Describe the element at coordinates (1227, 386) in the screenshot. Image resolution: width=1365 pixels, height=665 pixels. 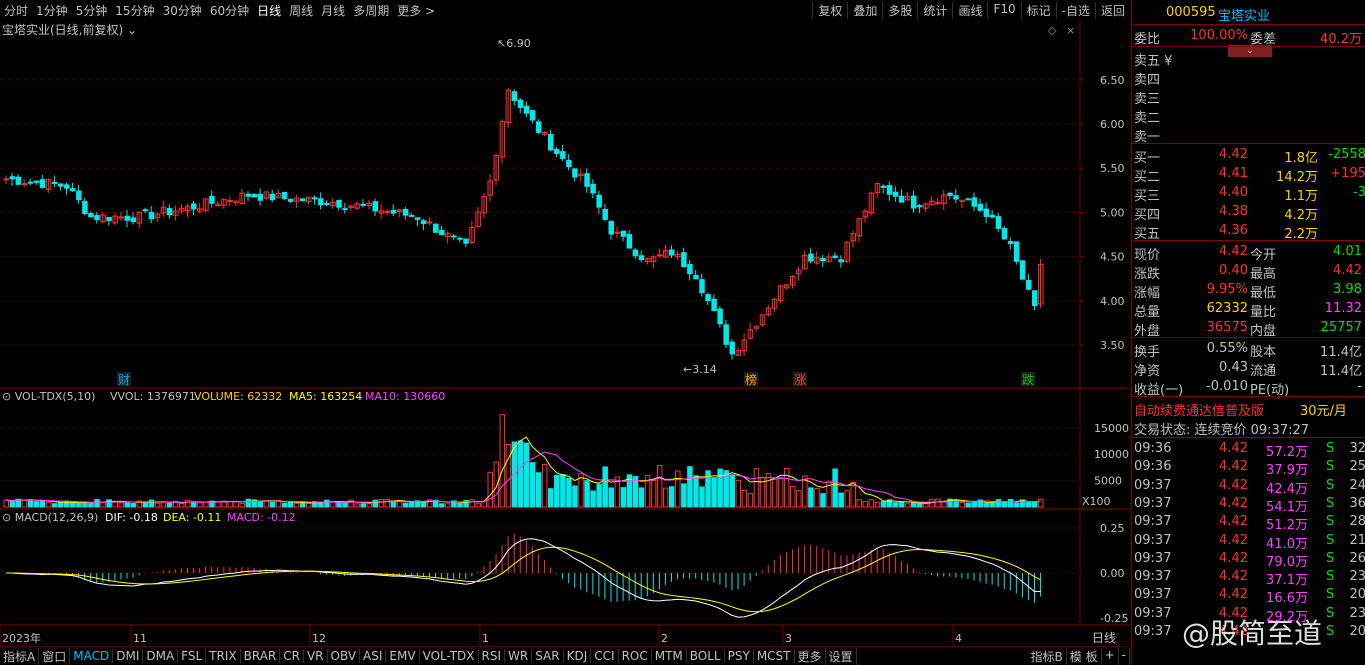
I see `stat-row-cell: -0.010` at that location.